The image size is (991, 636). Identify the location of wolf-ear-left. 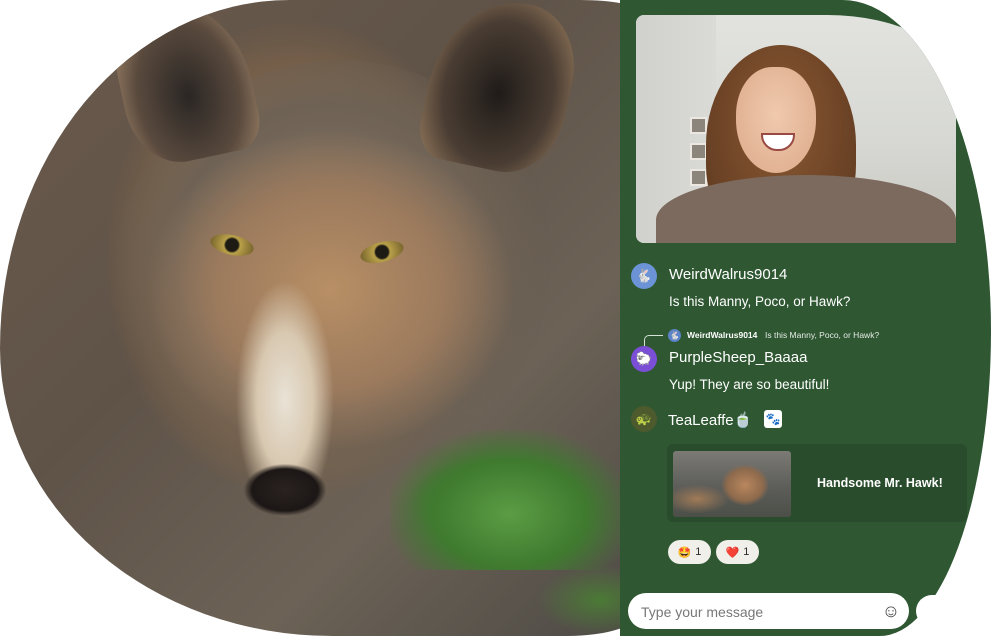
(185, 86).